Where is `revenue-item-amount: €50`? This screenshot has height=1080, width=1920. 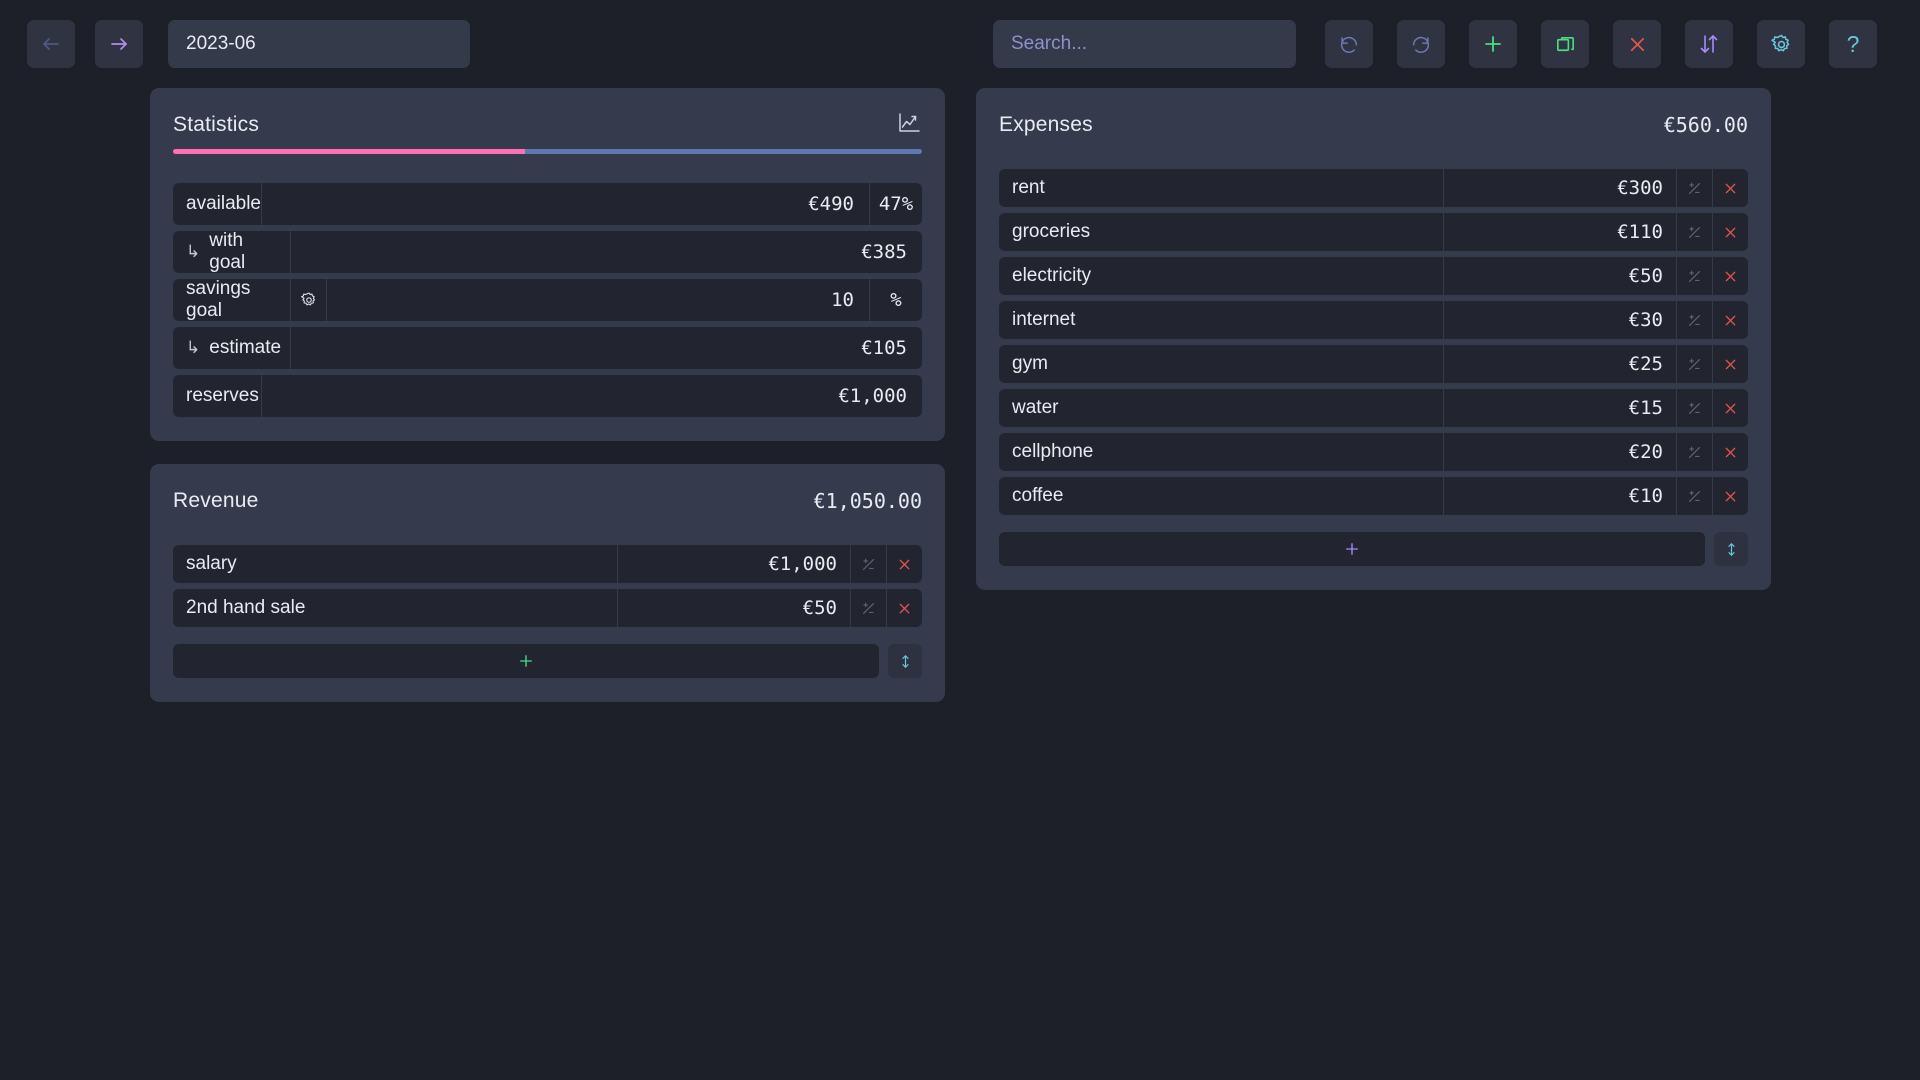 revenue-item-amount: €50 is located at coordinates (734, 608).